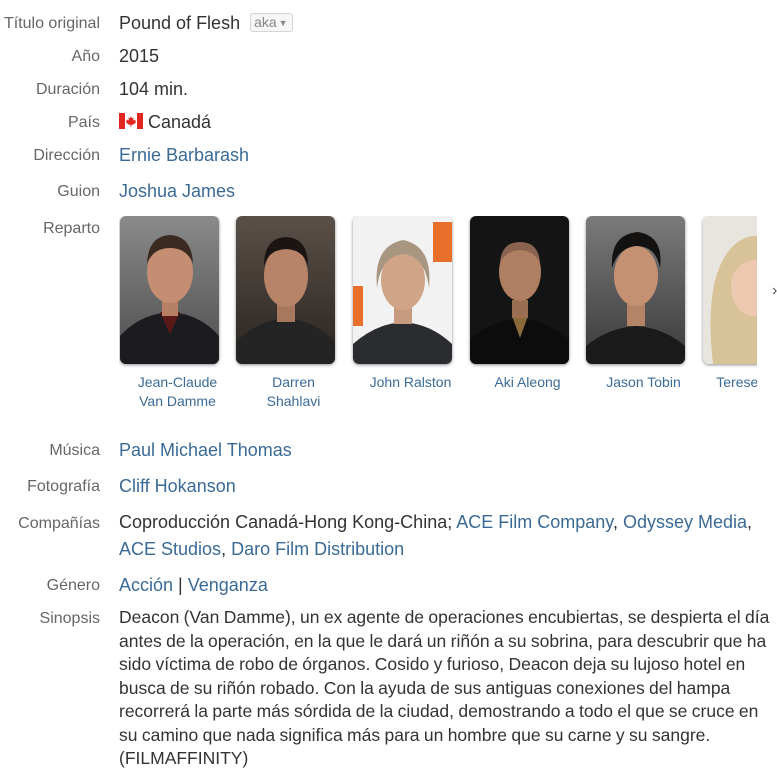 The height and width of the screenshot is (771, 777). Describe the element at coordinates (177, 191) in the screenshot. I see `writer-link: Joshua James` at that location.